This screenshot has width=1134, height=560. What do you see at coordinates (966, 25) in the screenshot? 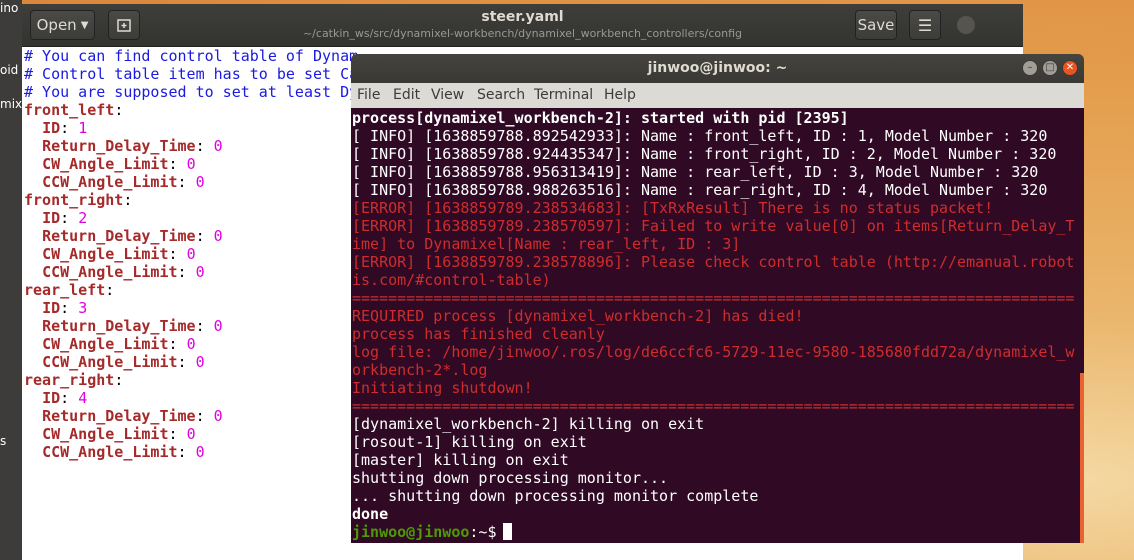
I see `close-icon` at bounding box center [966, 25].